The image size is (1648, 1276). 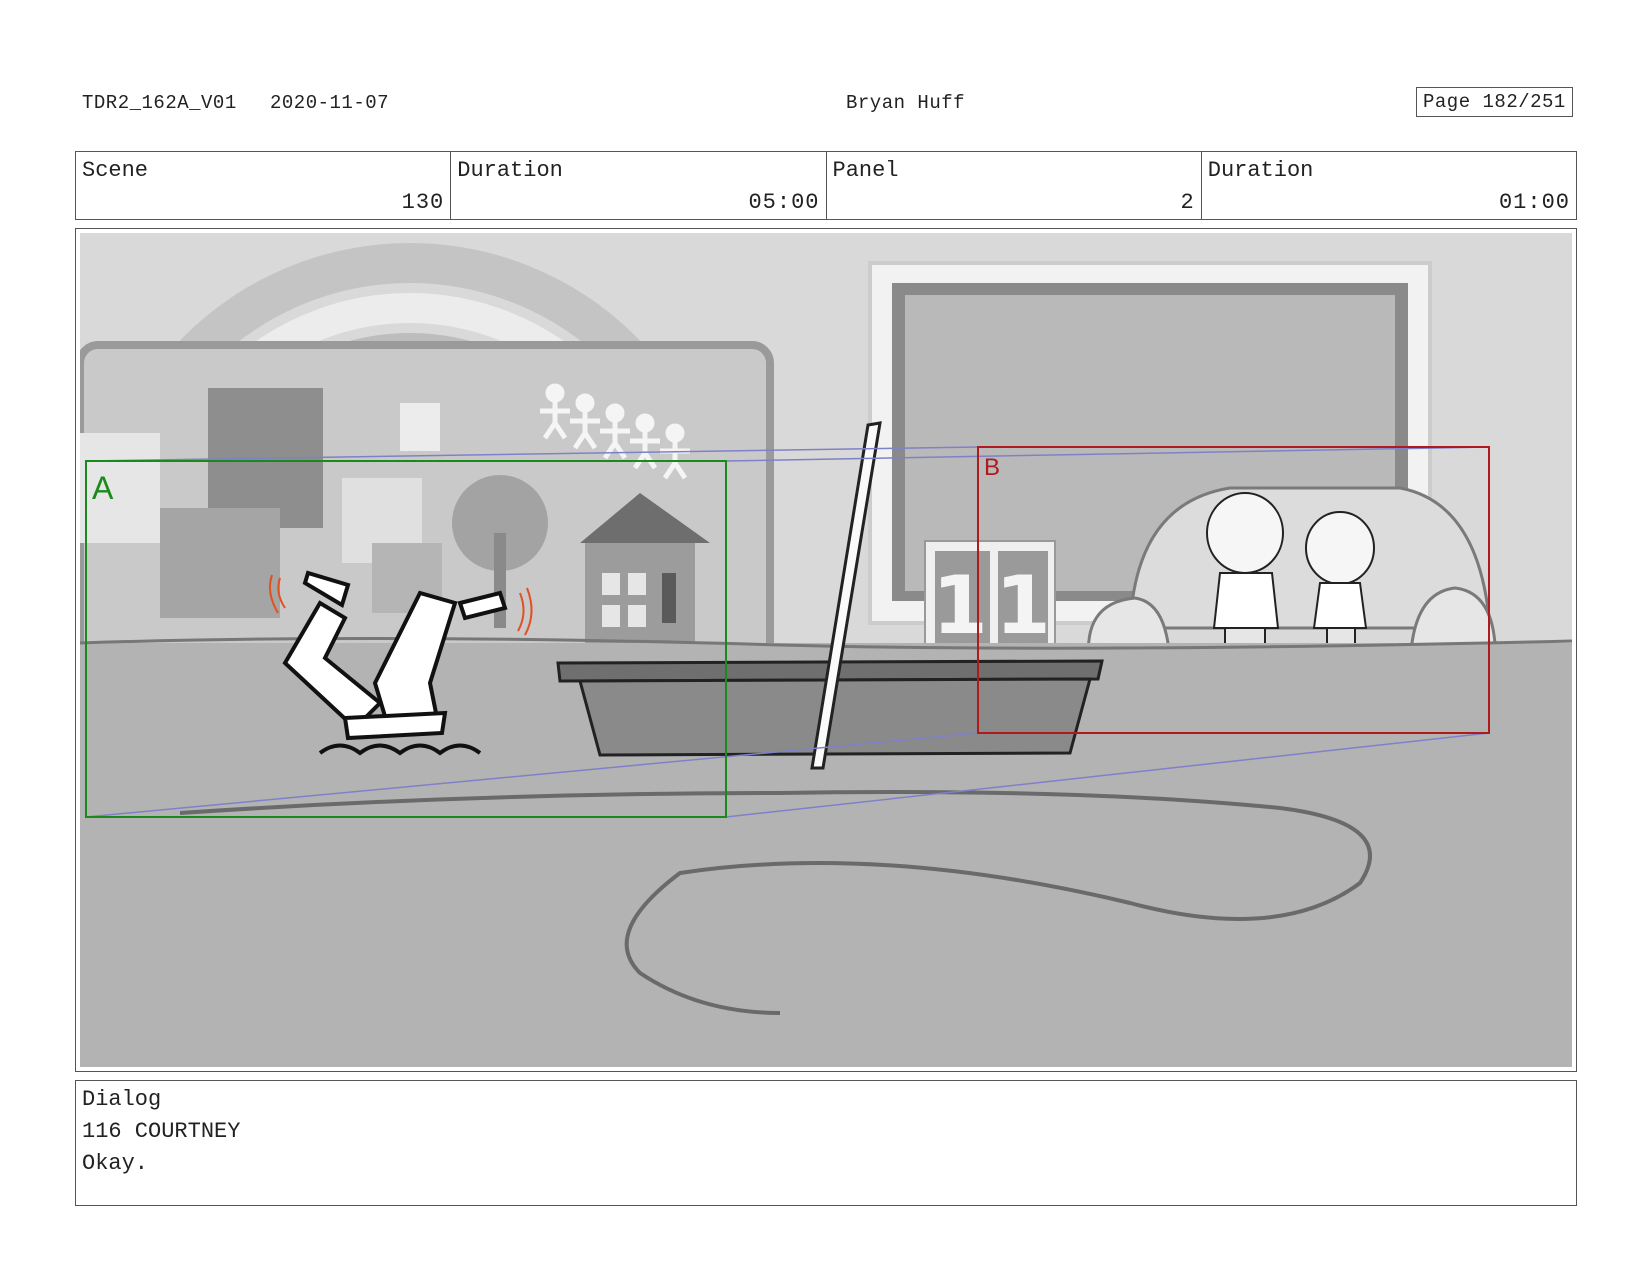 What do you see at coordinates (159, 103) in the screenshot?
I see `file-id: TDR2_162A_V01` at bounding box center [159, 103].